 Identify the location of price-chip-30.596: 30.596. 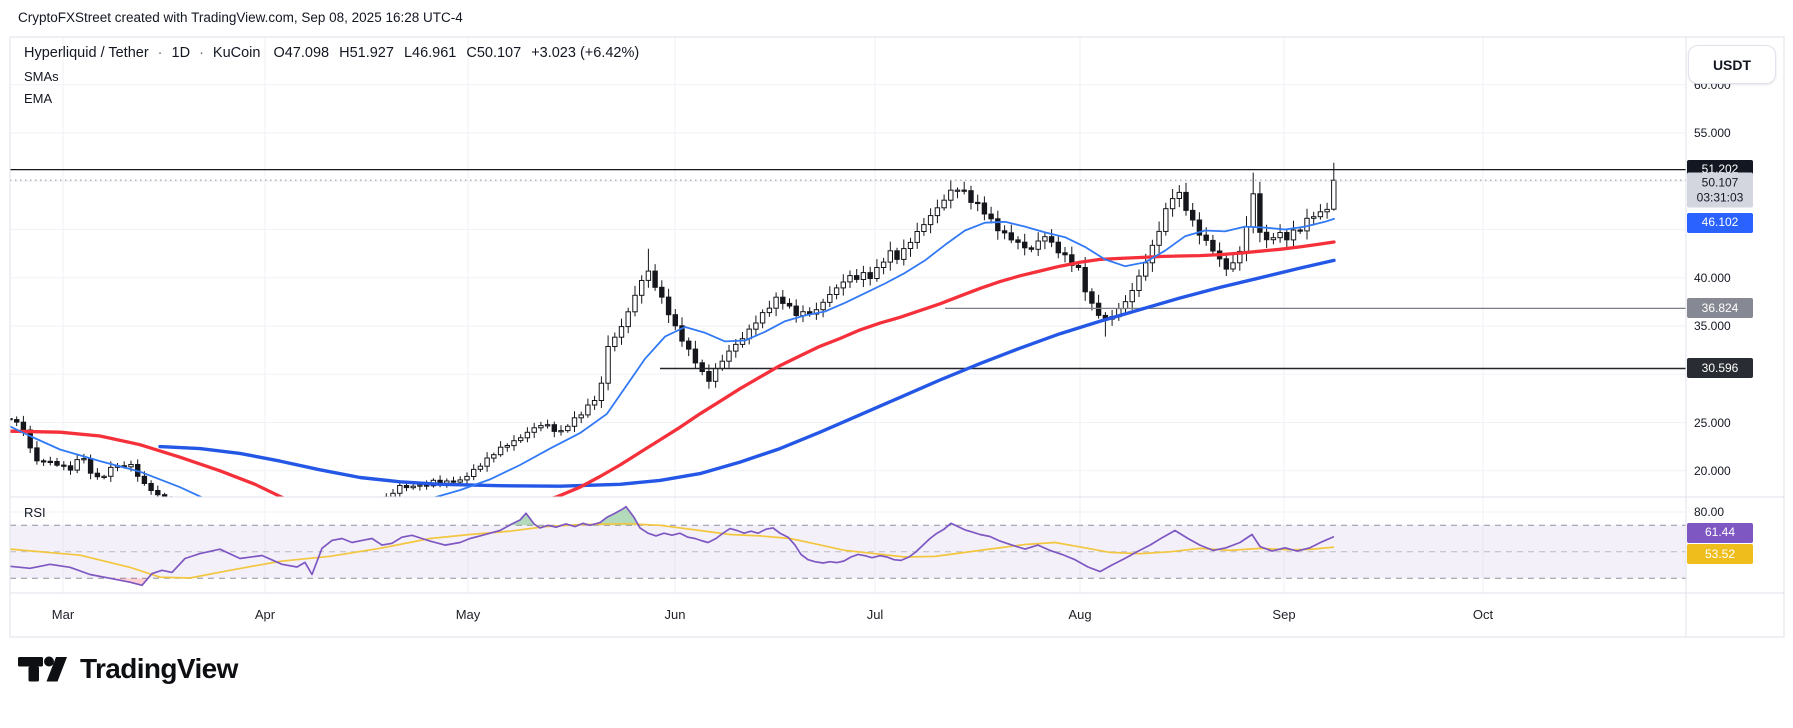
(1720, 368).